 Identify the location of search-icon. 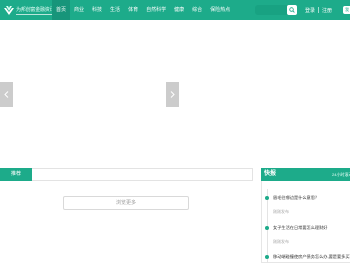
(292, 10).